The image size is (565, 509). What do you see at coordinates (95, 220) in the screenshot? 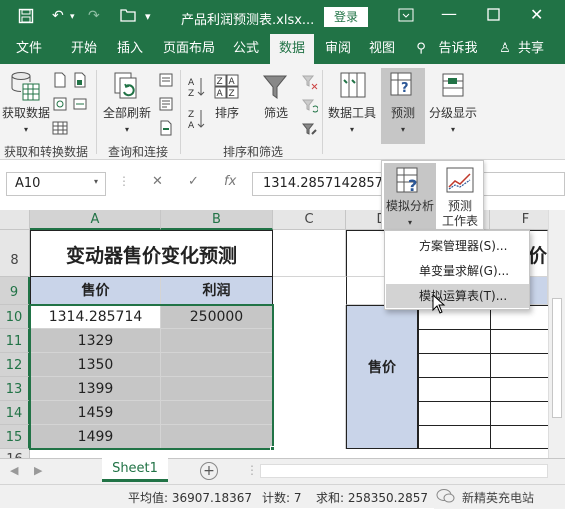
I see `column-header-a: A` at bounding box center [95, 220].